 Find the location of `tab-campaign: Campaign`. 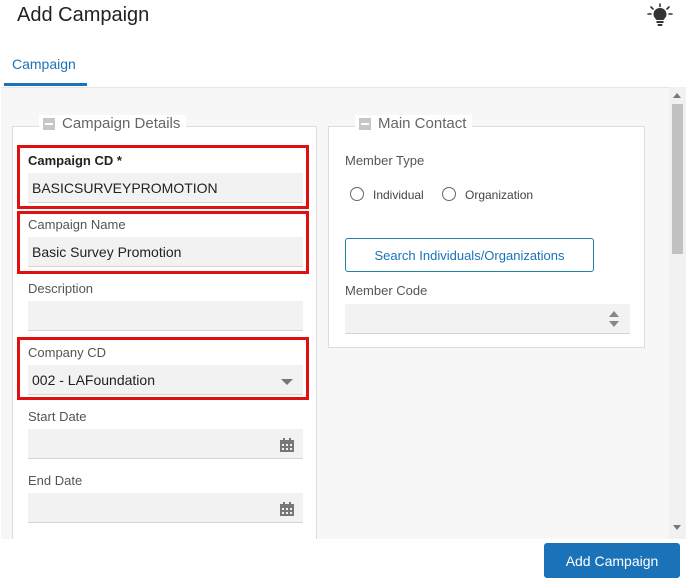

tab-campaign: Campaign is located at coordinates (45, 69).